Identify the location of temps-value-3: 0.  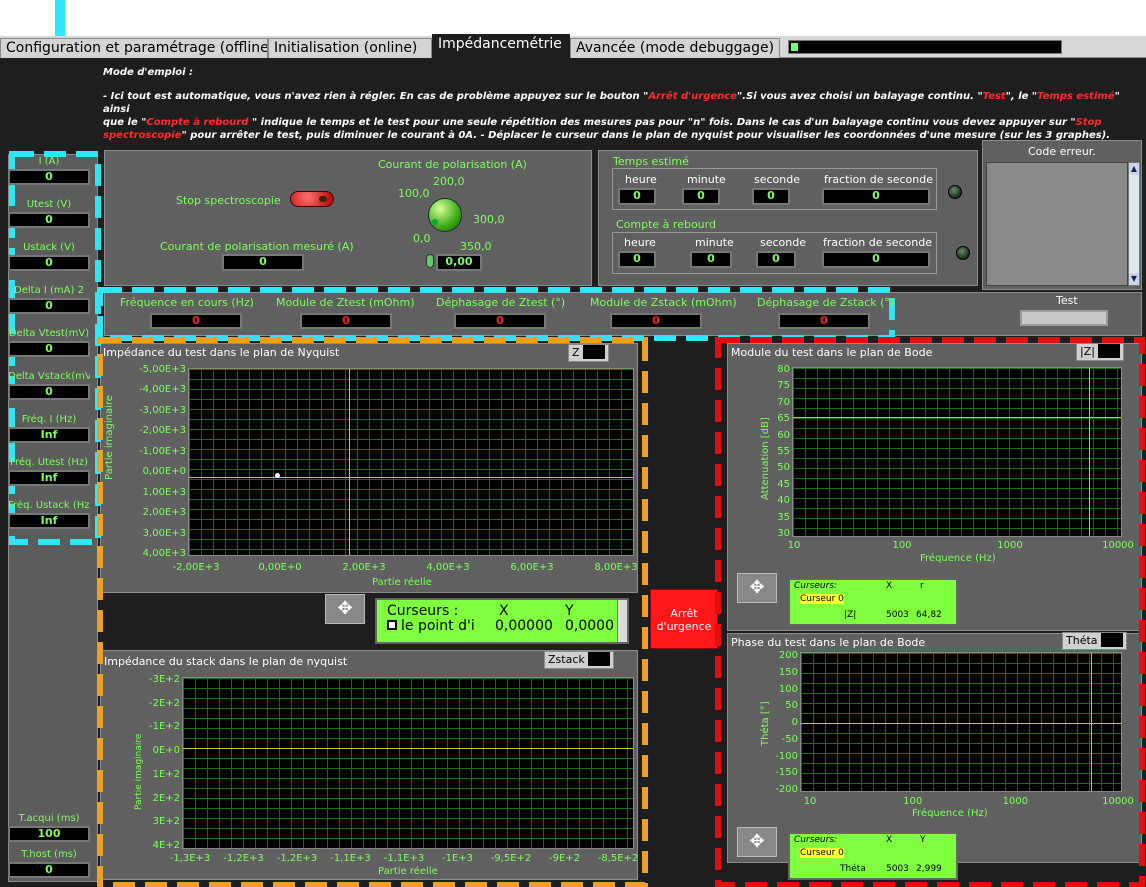
(876, 196).